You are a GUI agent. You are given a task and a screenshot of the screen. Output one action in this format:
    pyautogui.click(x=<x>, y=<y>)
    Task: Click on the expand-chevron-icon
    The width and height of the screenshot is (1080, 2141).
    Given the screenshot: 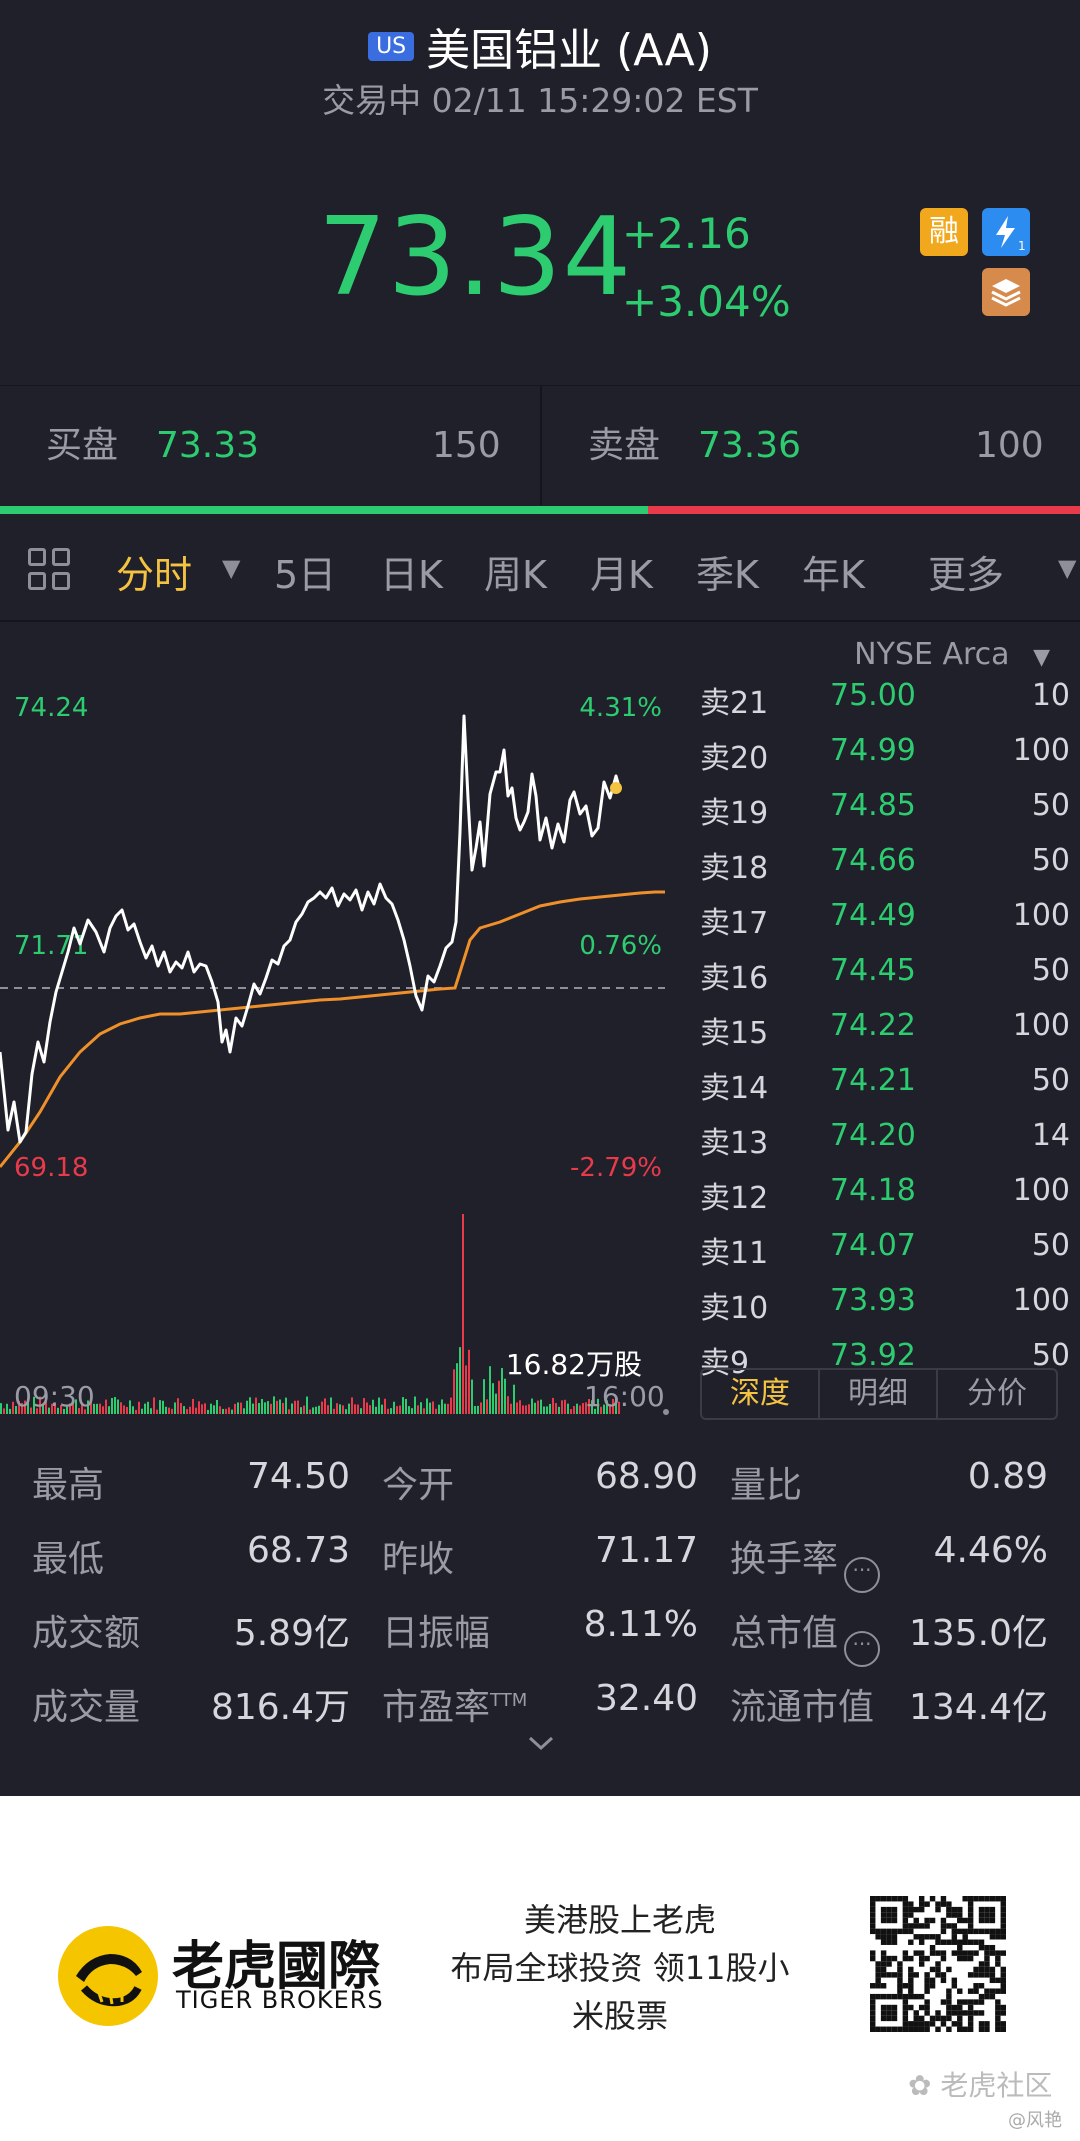 What is the action you would take?
    pyautogui.click(x=541, y=1743)
    